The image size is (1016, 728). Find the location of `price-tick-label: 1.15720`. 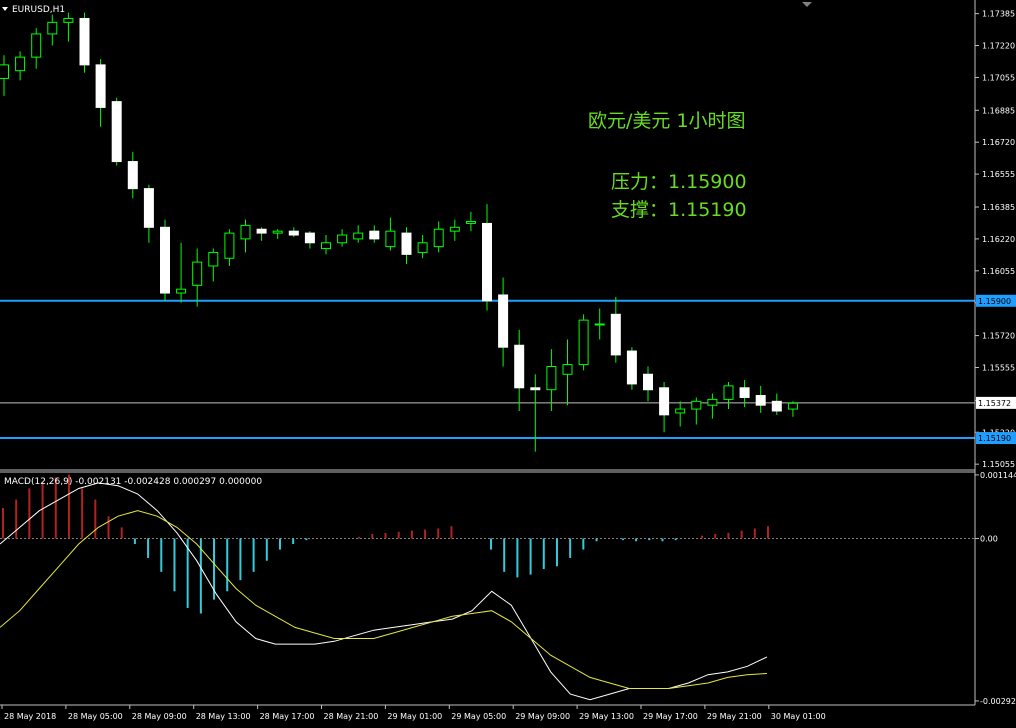

price-tick-label: 1.15720 is located at coordinates (998, 336).